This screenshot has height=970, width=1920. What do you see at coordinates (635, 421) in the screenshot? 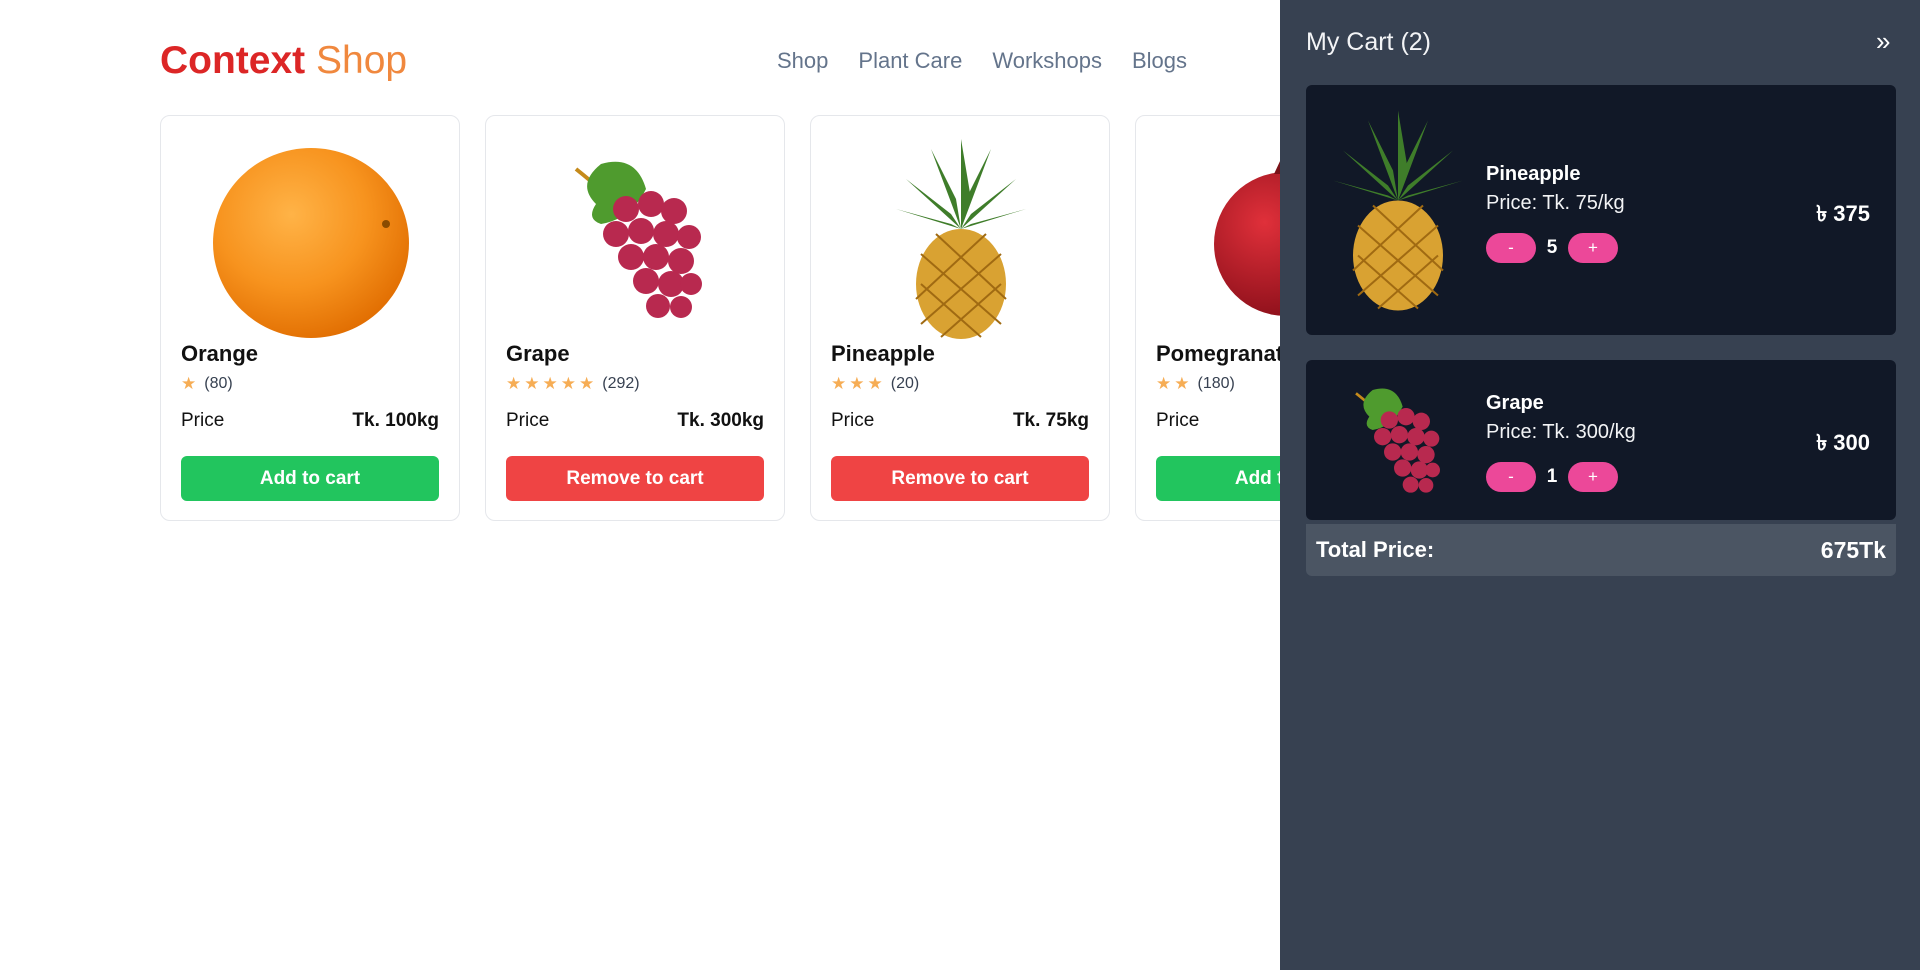
I see `price-row: Price Tk. 300kg` at bounding box center [635, 421].